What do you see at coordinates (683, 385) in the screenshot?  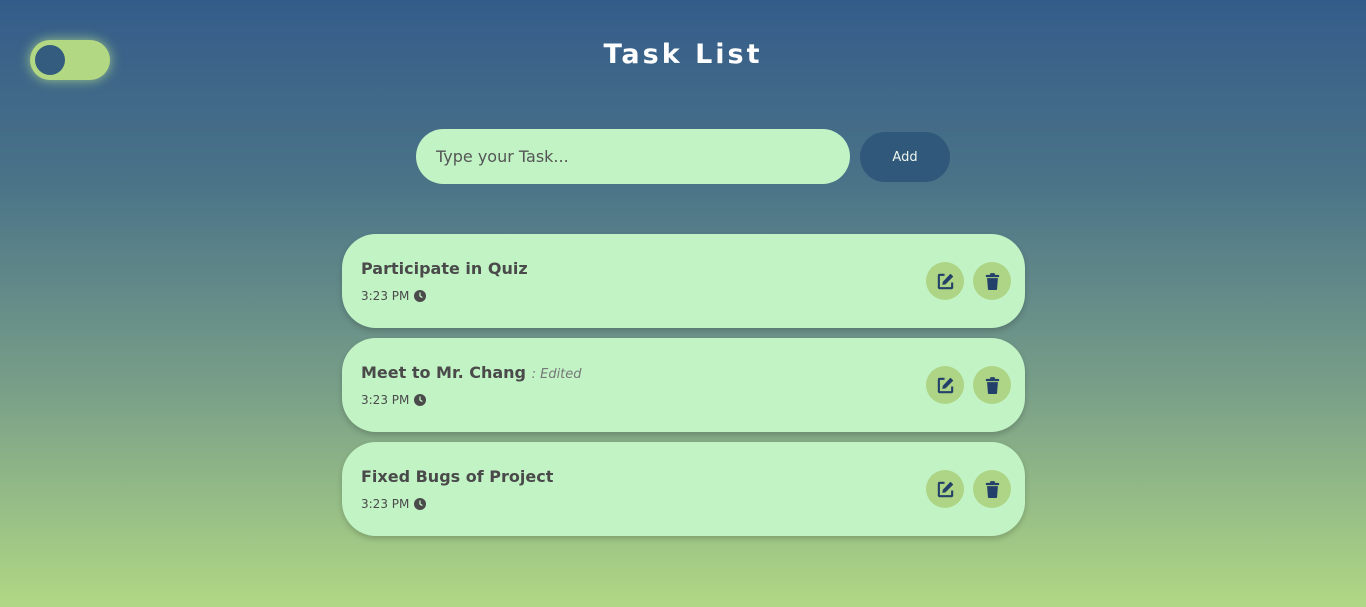 I see `task-item: Meet to Mr. Chang : Edited 3:23 PM` at bounding box center [683, 385].